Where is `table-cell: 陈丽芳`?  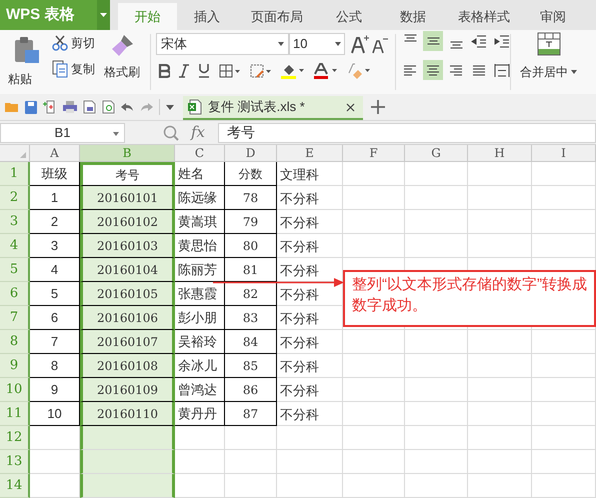 table-cell: 陈丽芳 is located at coordinates (200, 270).